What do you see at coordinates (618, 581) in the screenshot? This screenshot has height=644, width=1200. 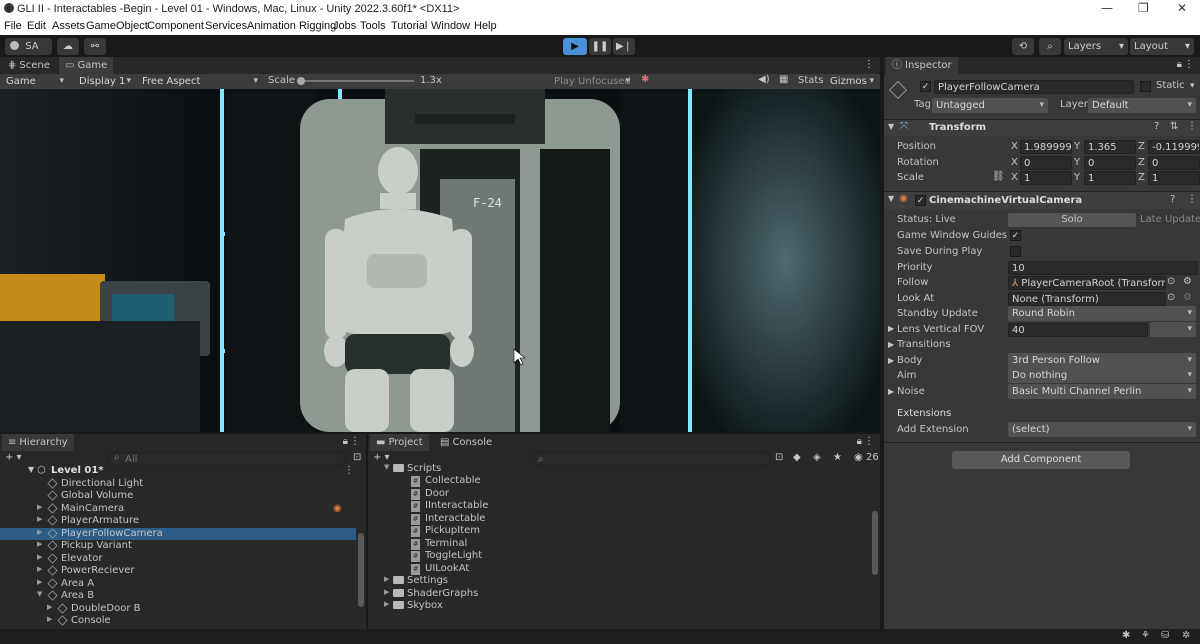 I see `project-folder: ▶ Settings` at bounding box center [618, 581].